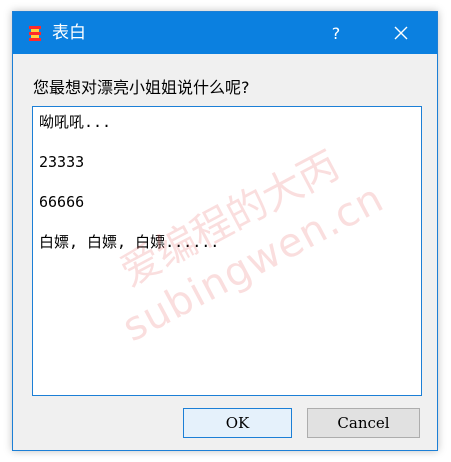 Image resolution: width=451 pixels, height=462 pixels. What do you see at coordinates (237, 423) in the screenshot?
I see `ok-button: OK` at bounding box center [237, 423].